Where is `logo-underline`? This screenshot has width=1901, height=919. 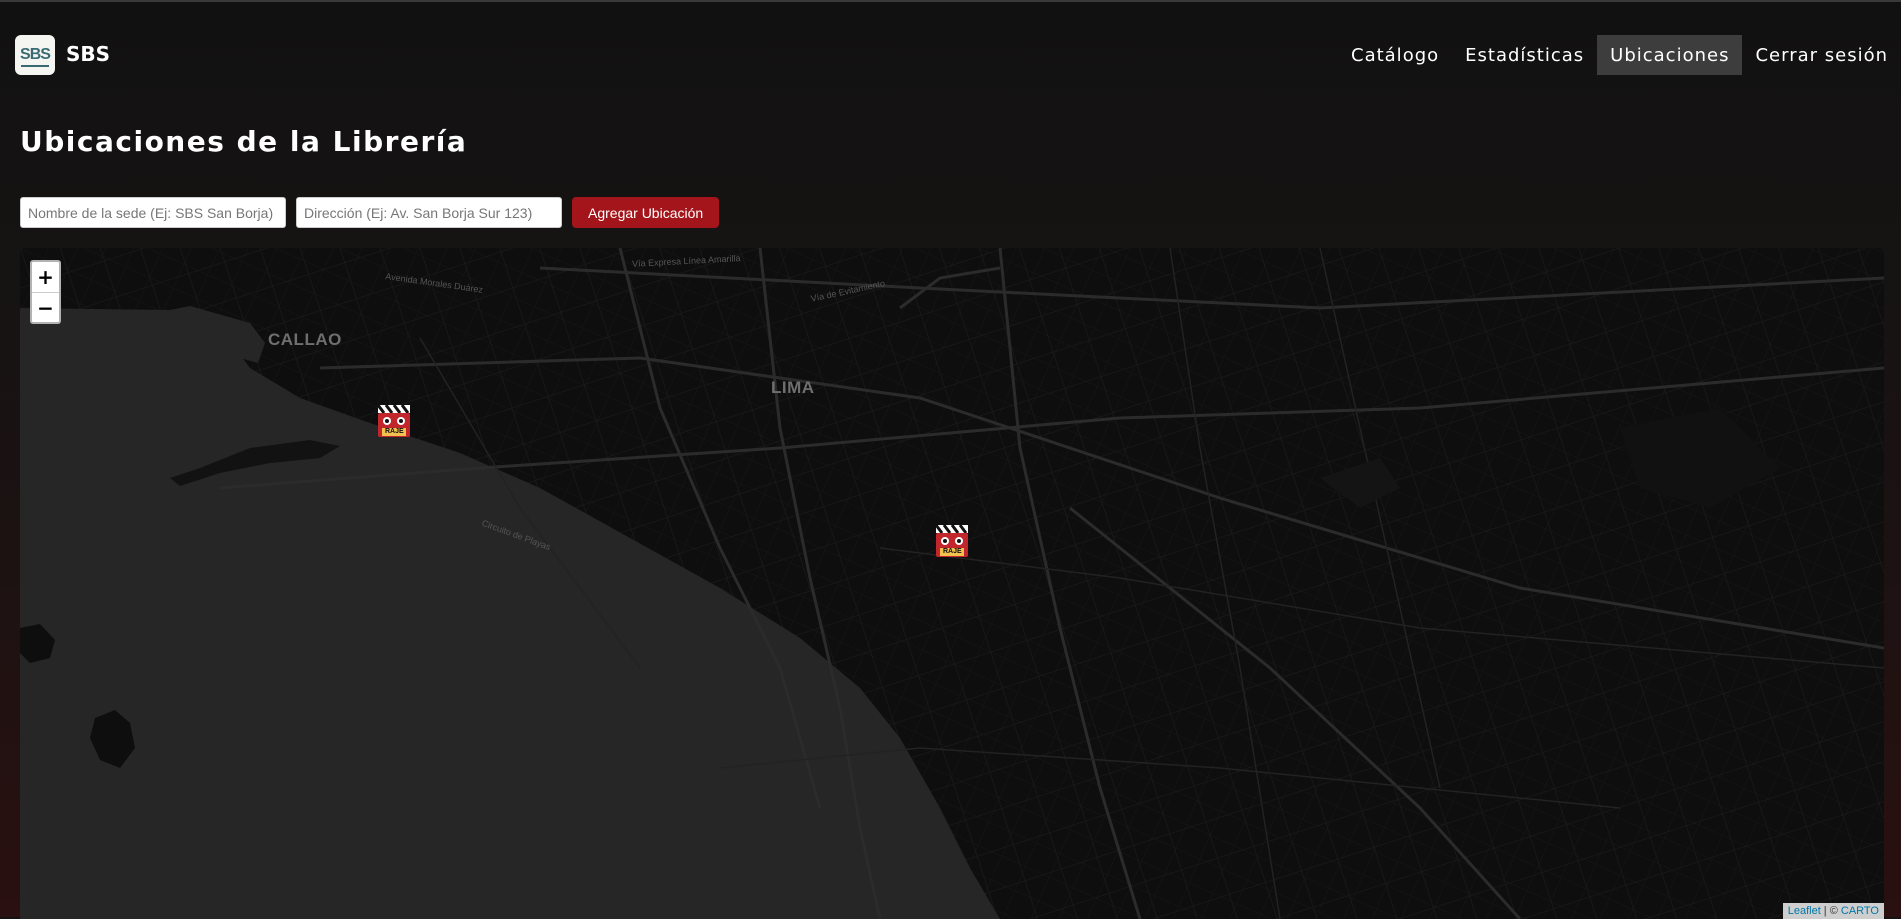 logo-underline is located at coordinates (35, 66).